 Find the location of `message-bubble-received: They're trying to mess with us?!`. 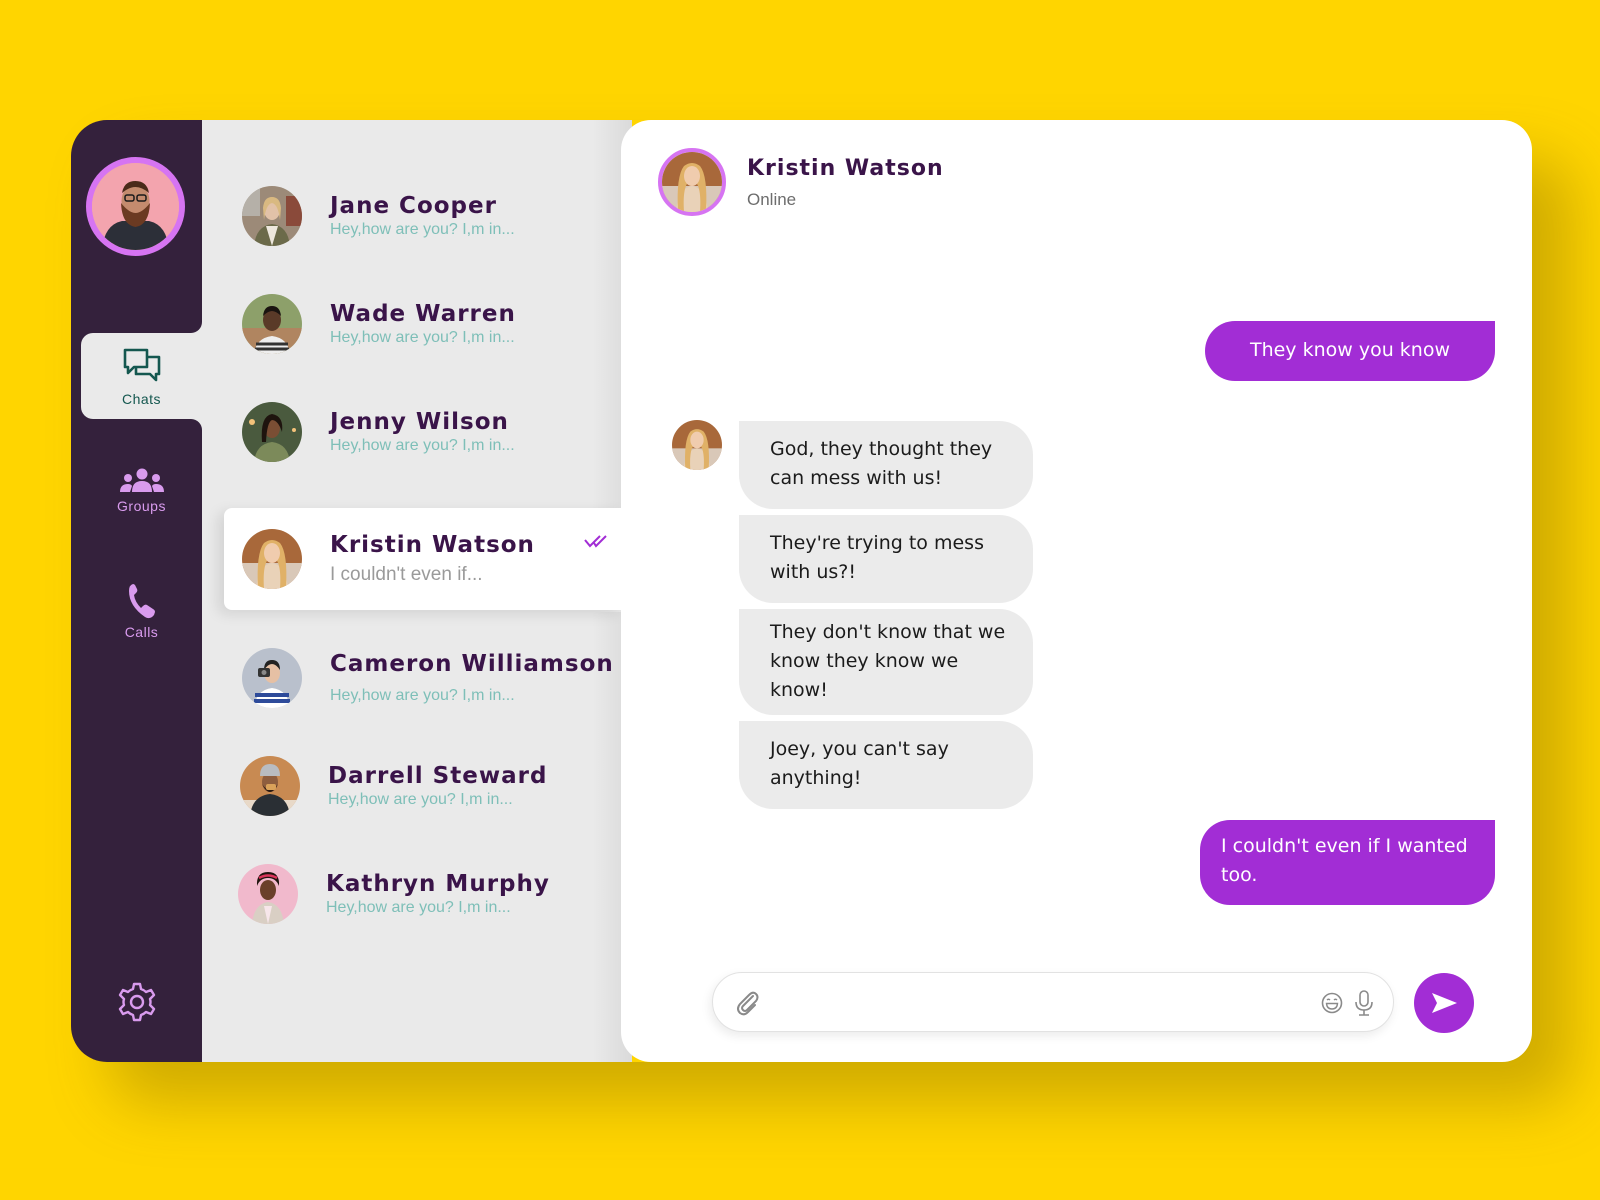

message-bubble-received: They're trying to mess with us?! is located at coordinates (886, 559).